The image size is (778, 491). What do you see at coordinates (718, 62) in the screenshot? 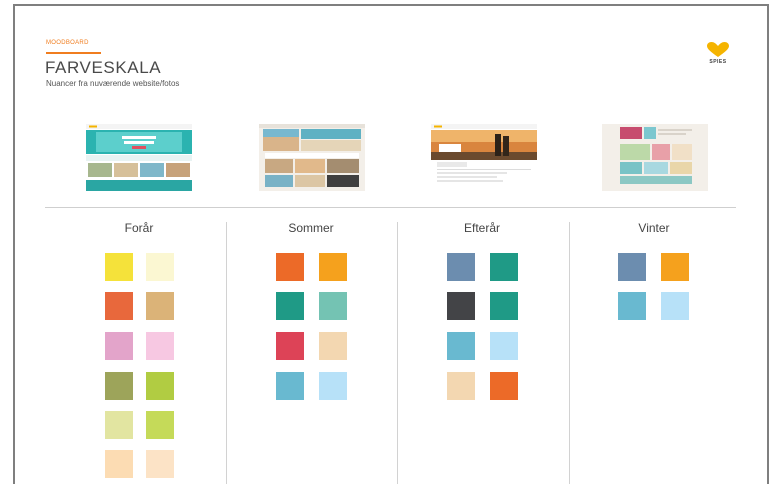
I see `logo-text: SPIES` at bounding box center [718, 62].